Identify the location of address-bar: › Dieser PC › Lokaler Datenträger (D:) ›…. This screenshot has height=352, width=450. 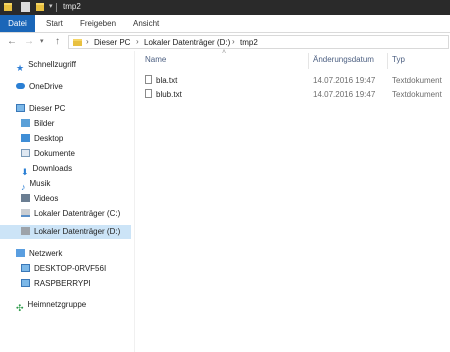
(258, 42).